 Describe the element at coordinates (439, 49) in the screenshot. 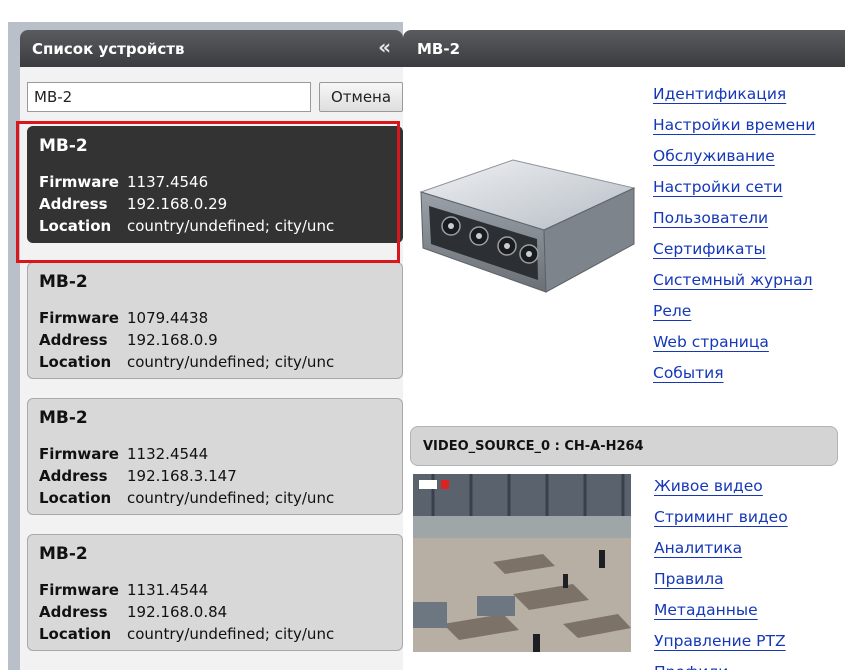

I see `device-detail-title: MB-2` at that location.